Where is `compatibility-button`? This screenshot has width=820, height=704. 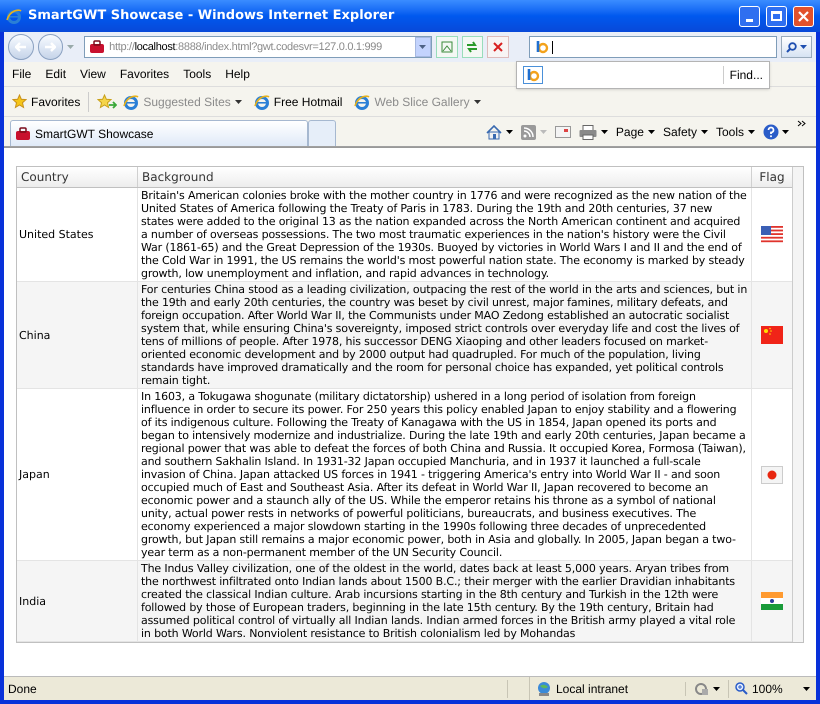
compatibility-button is located at coordinates (447, 47).